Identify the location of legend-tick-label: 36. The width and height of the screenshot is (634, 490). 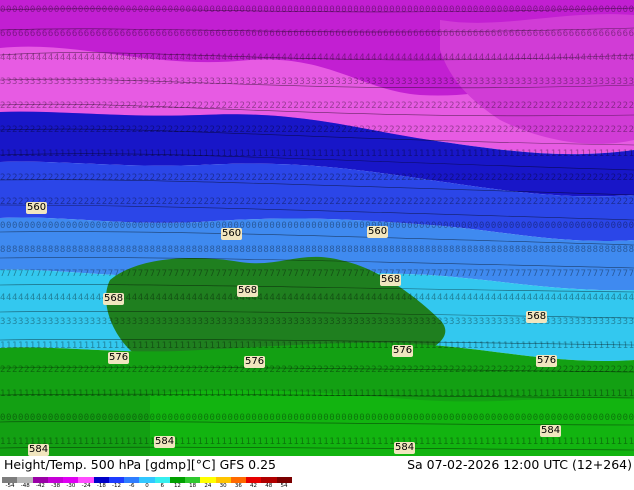
(238, 486).